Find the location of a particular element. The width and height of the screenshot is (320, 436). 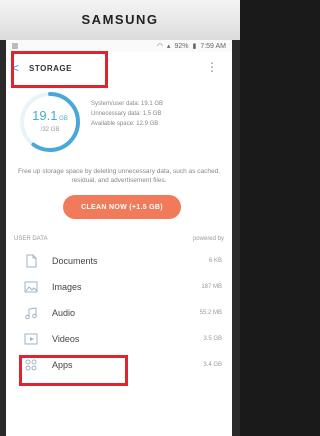

signal-icon: ▴ is located at coordinates (168, 46).